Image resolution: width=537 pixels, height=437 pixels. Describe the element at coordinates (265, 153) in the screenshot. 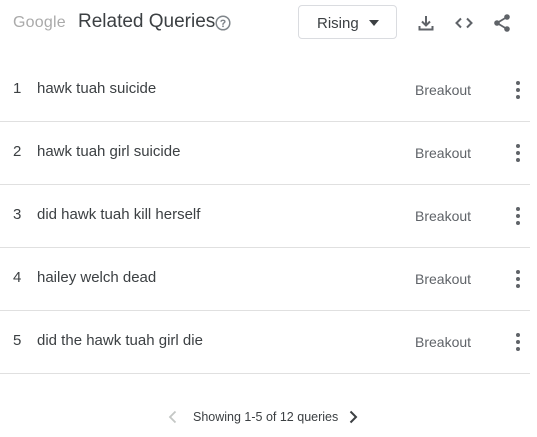

I see `list-item: 2 hawk tuah girl suicide Breakout` at that location.